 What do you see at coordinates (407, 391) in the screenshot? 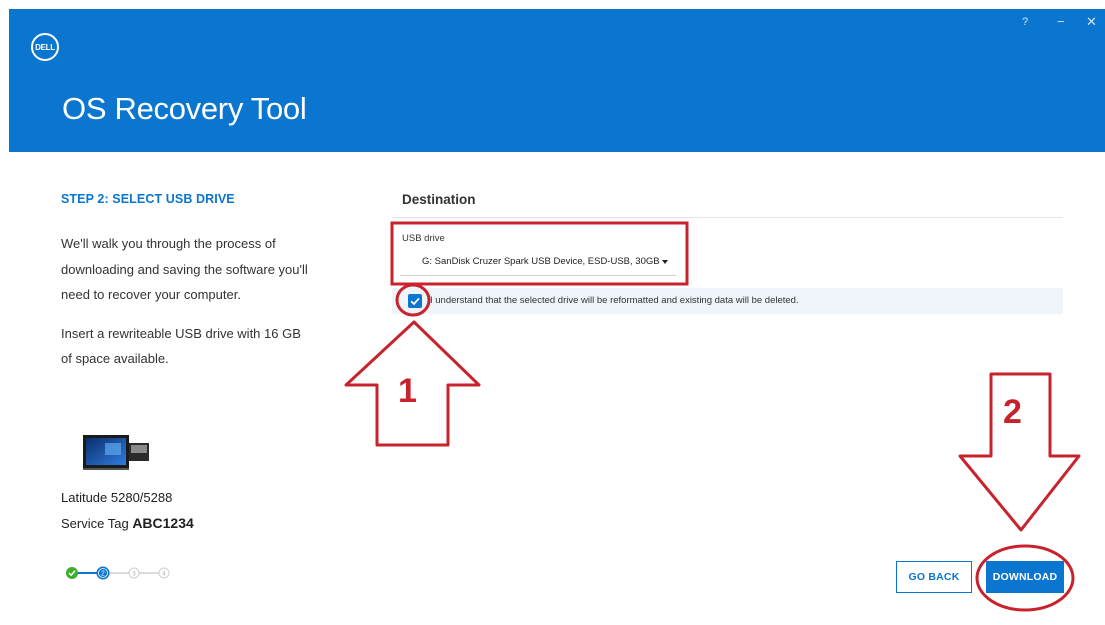
I see `annotation-label-1: 1` at bounding box center [407, 391].